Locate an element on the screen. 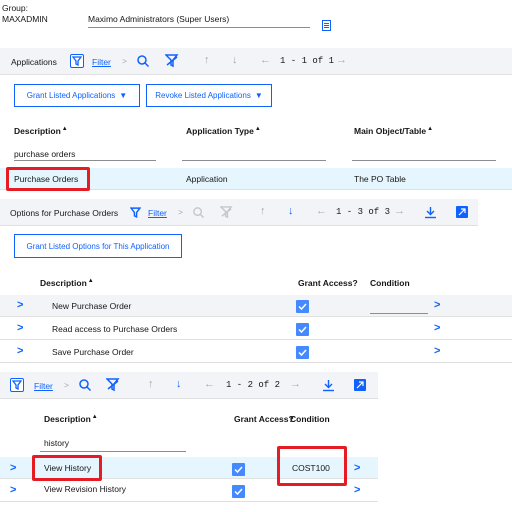 This screenshot has width=512, height=512. description-filter-input: history is located at coordinates (56, 443).